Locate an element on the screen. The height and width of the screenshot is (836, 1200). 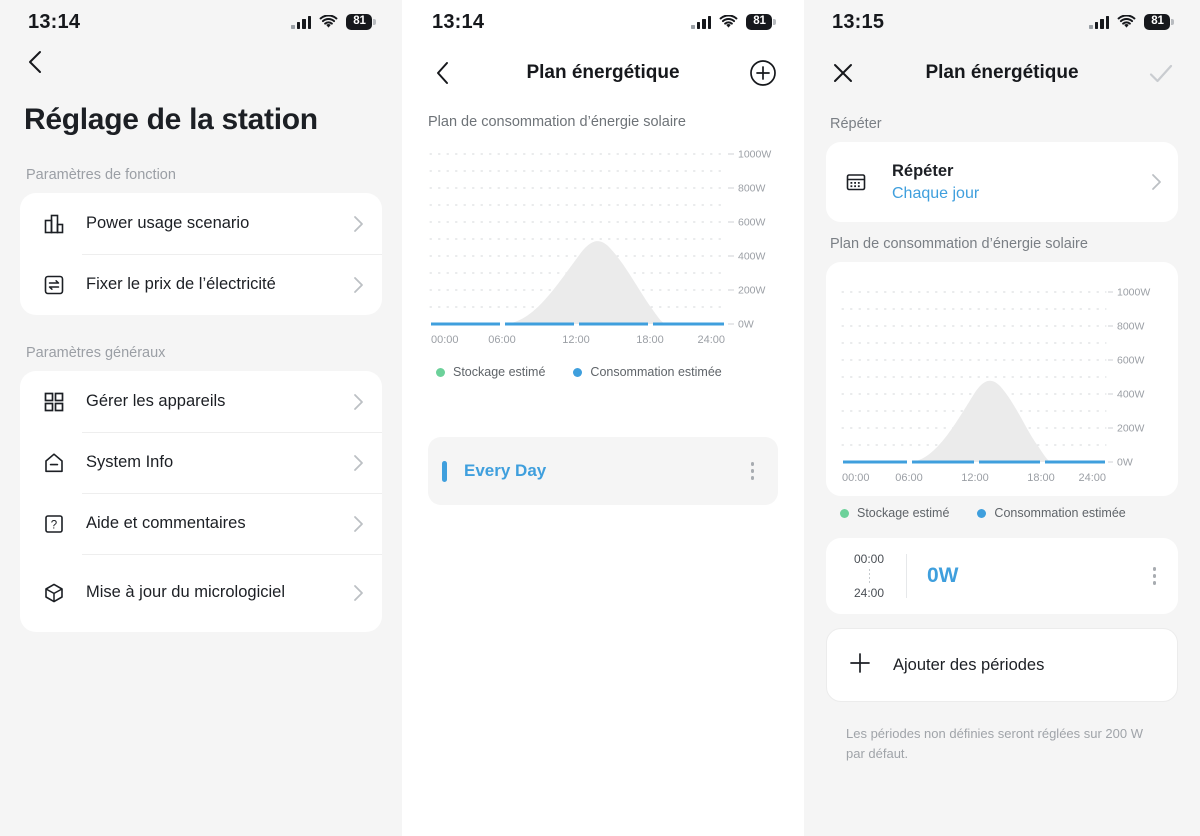
sidebar-item-system-info: System Info is located at coordinates (201, 462).